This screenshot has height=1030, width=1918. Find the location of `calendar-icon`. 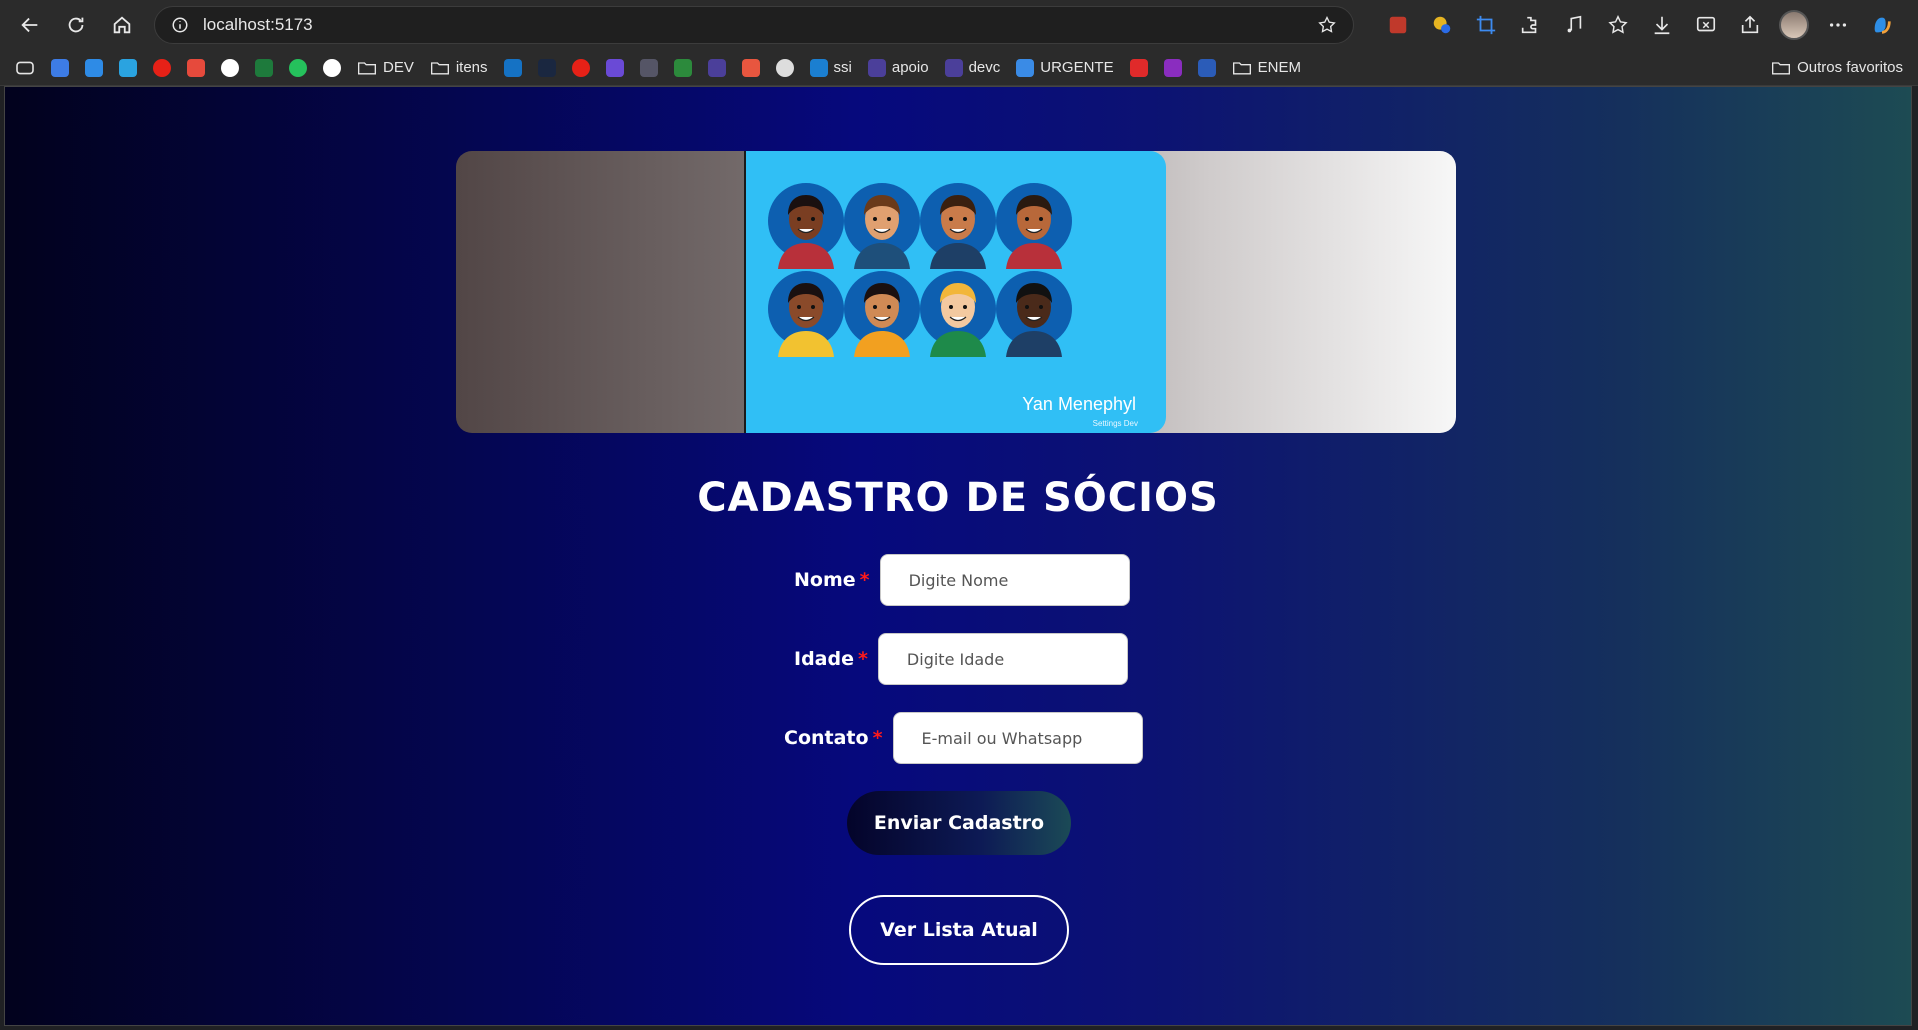

calendar-icon is located at coordinates (60, 67).